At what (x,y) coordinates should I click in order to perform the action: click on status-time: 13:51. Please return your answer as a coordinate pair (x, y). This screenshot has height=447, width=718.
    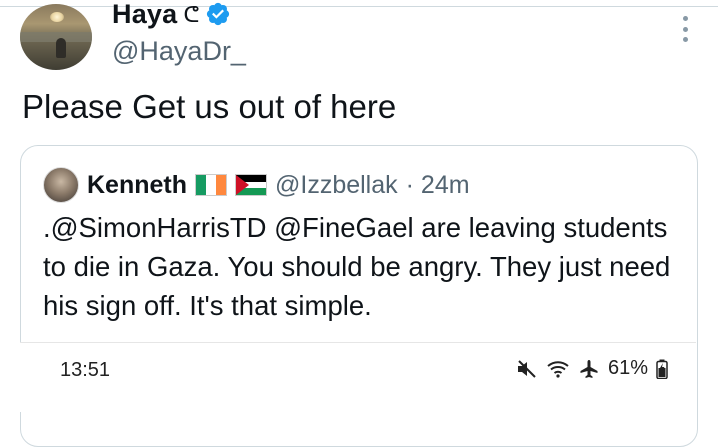
    Looking at the image, I should click on (85, 370).